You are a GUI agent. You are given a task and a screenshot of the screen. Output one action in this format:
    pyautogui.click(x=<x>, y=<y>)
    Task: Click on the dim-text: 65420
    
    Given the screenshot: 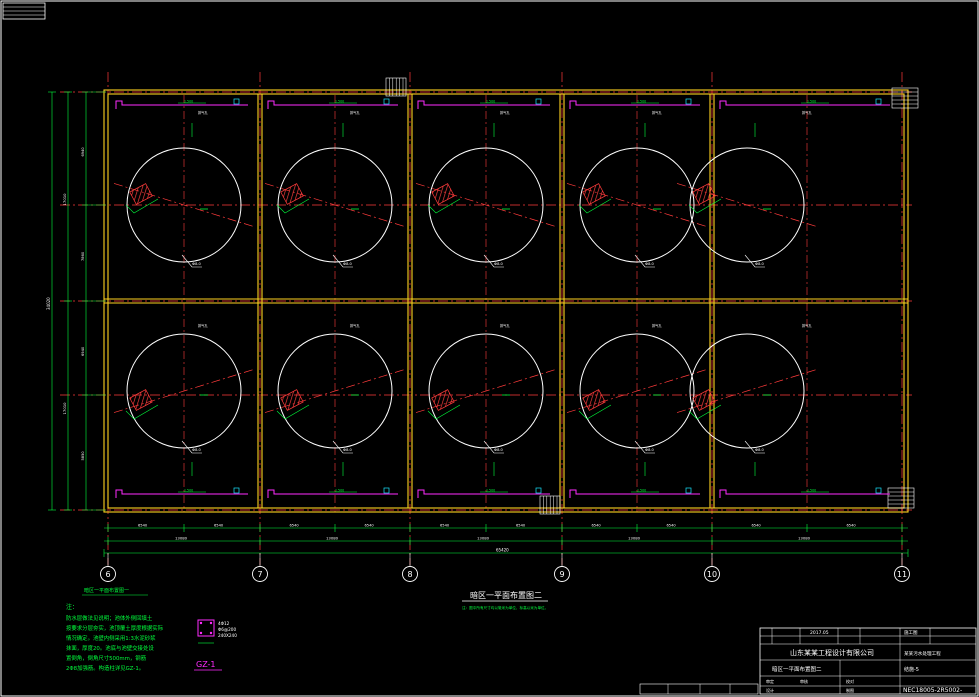 What is the action you would take?
    pyautogui.click(x=502, y=550)
    